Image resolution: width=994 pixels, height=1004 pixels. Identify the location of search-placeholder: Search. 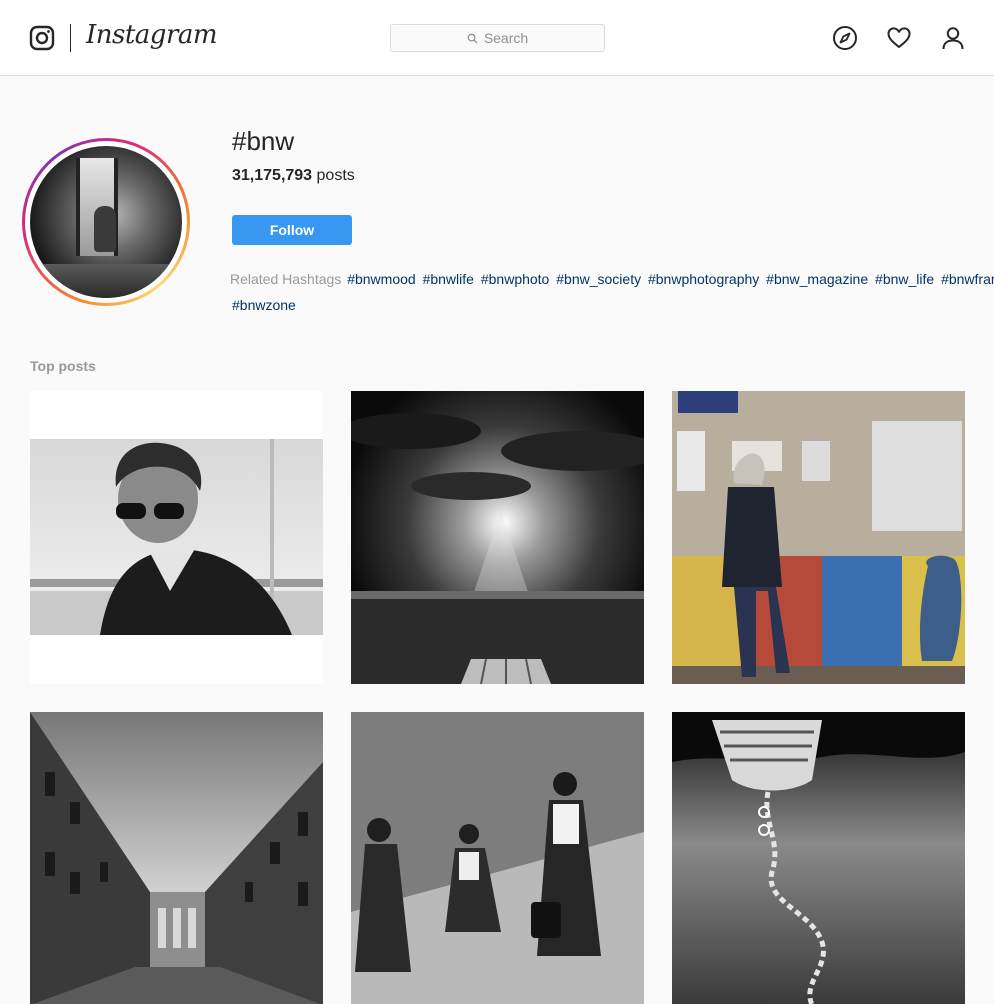
(506, 38).